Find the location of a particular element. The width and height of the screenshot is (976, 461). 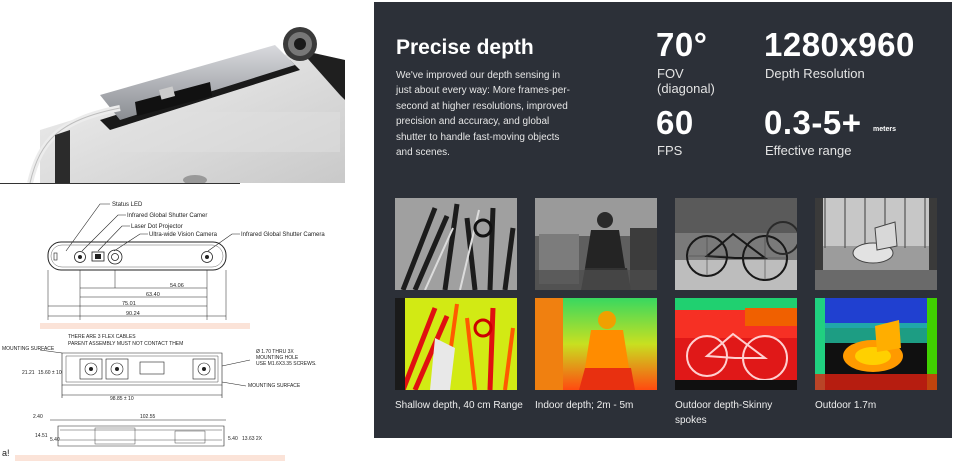

photo-outdoor-bikes-gray is located at coordinates (736, 244).